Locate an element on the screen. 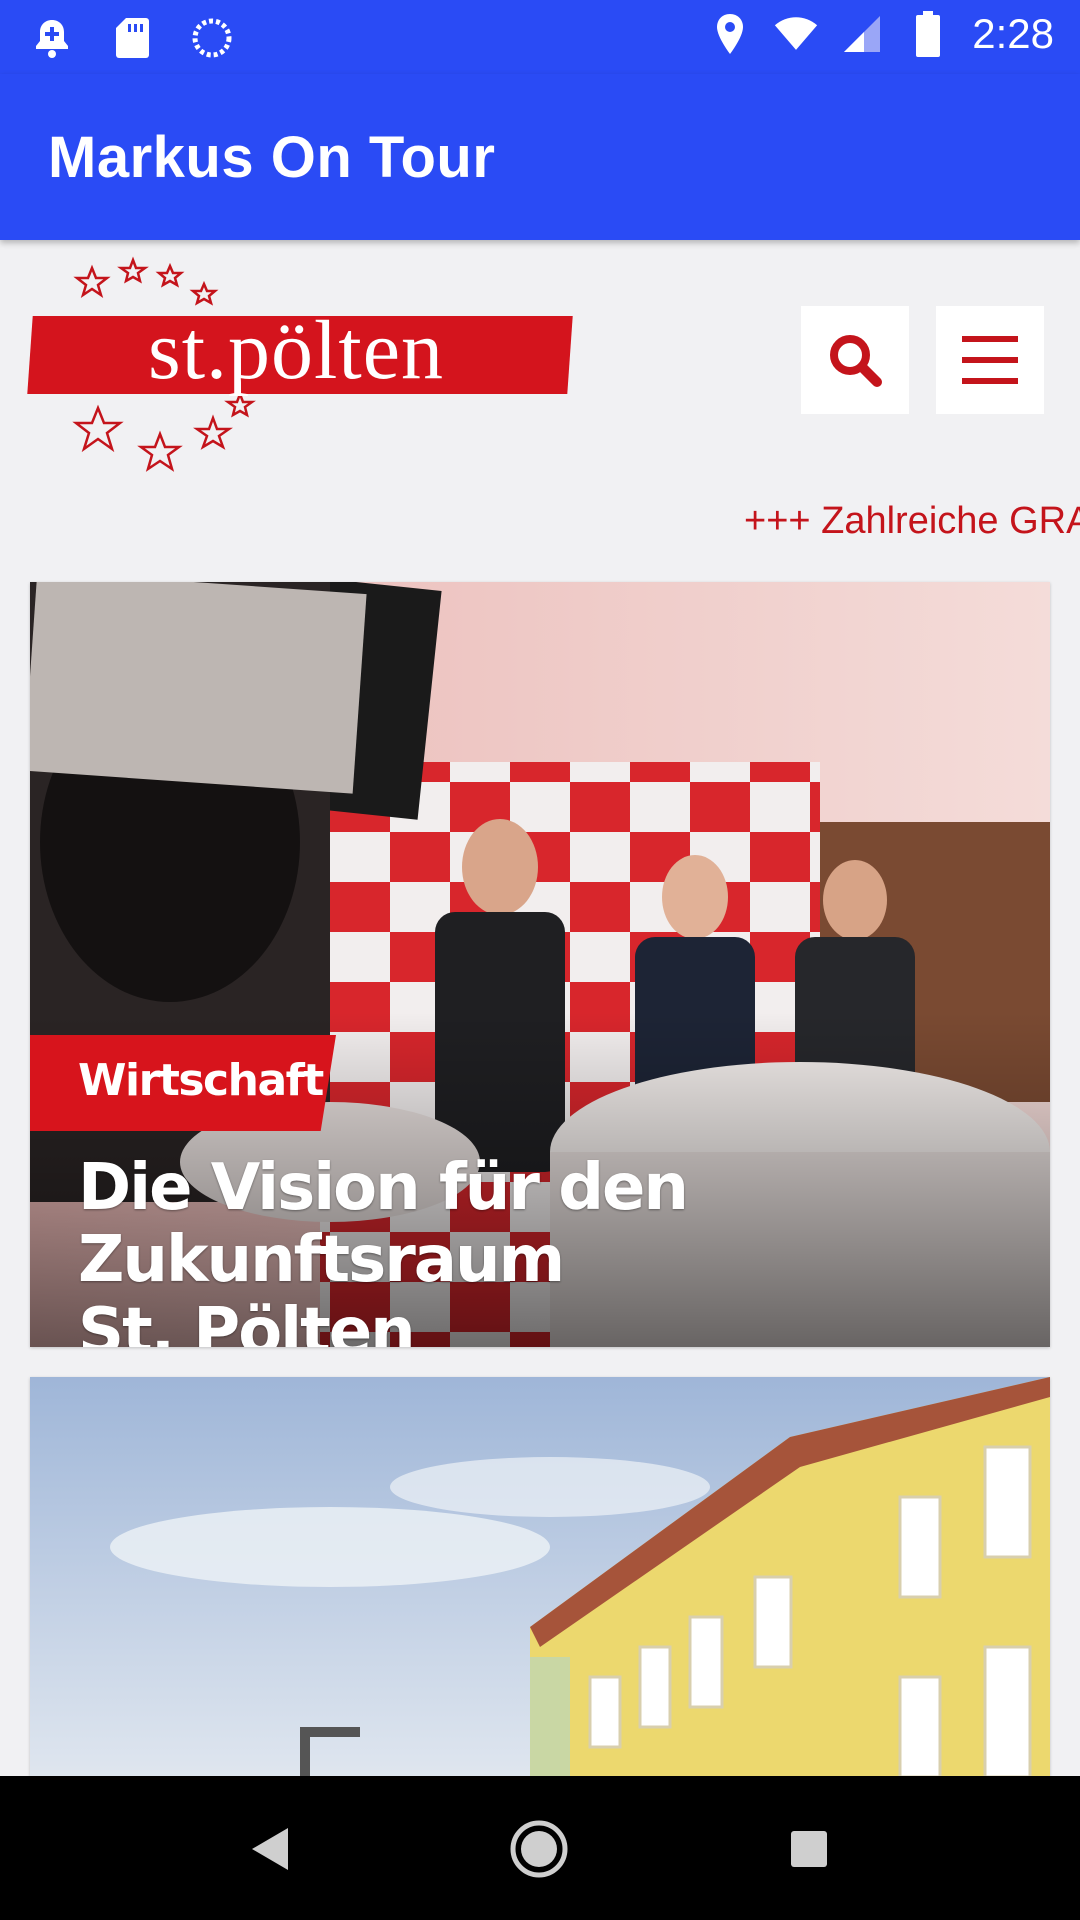 This screenshot has width=1080, height=1920. notification-add-icon is located at coordinates (52, 38).